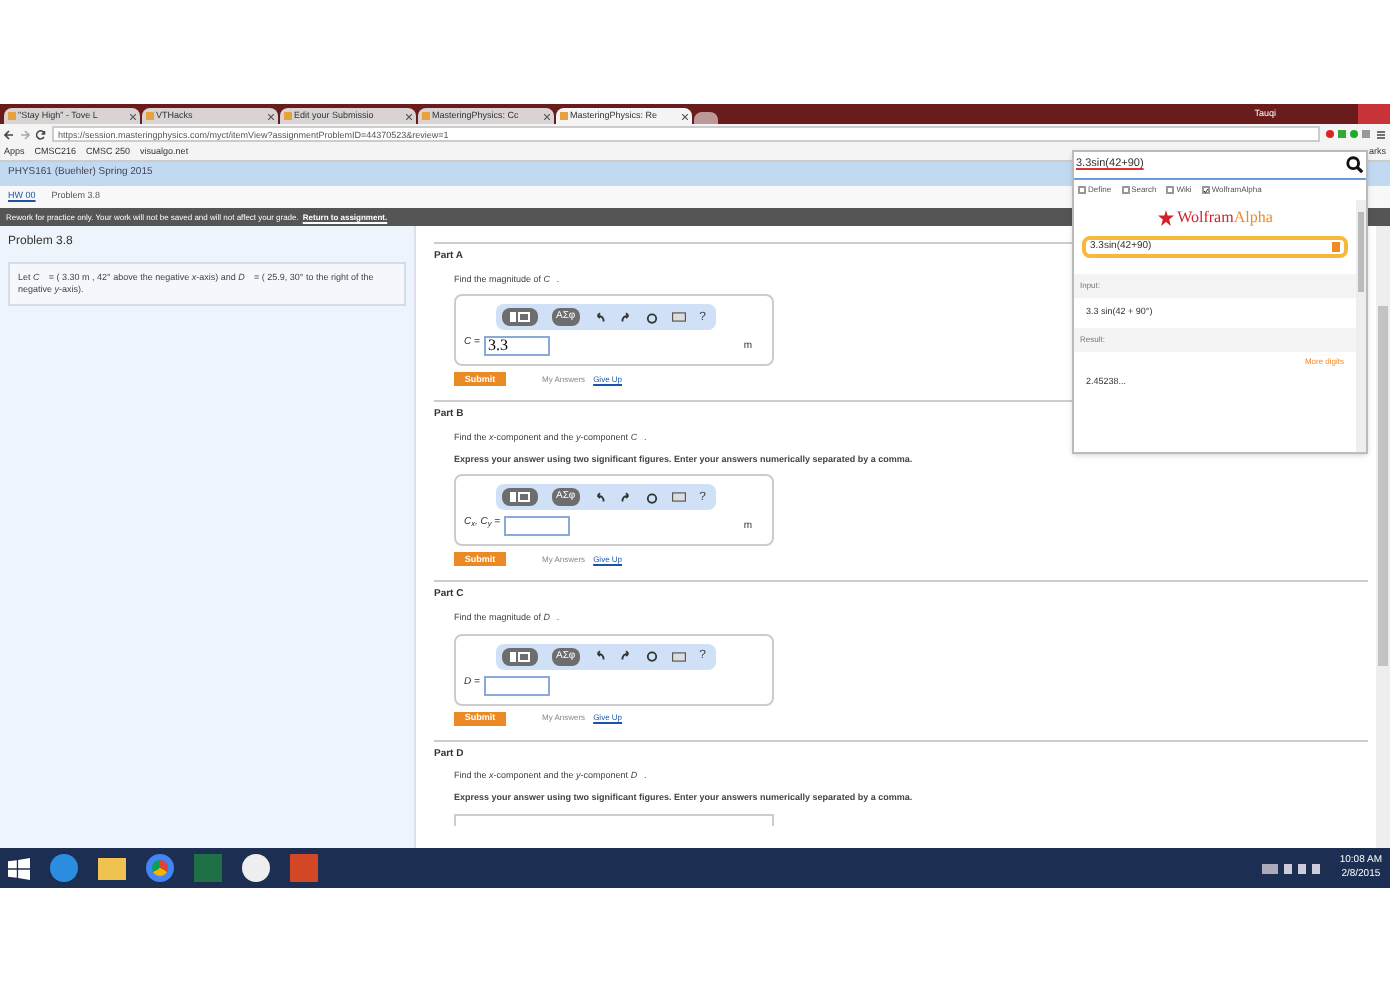 The height and width of the screenshot is (988, 1390). What do you see at coordinates (1348, 134) in the screenshot?
I see `extension-icons` at bounding box center [1348, 134].